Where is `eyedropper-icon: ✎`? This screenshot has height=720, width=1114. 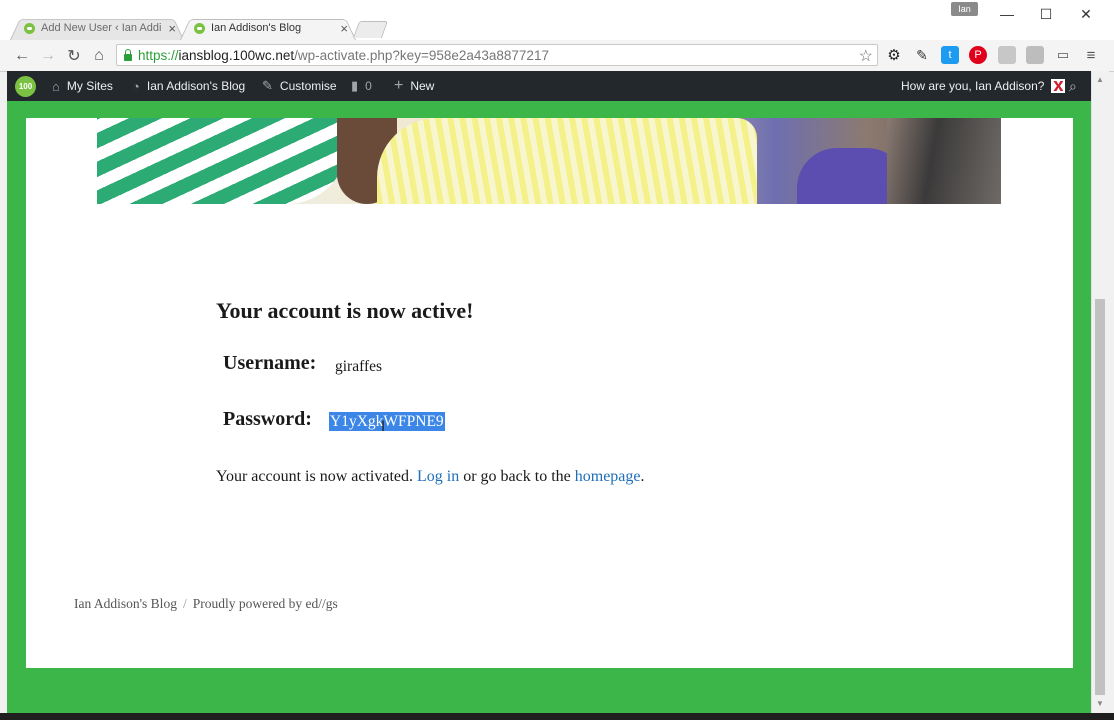 eyedropper-icon: ✎ is located at coordinates (922, 55).